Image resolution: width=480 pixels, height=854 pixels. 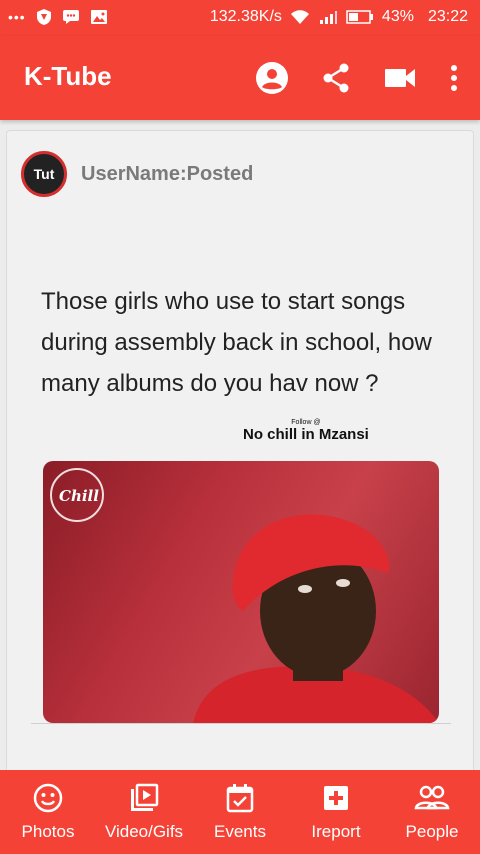 I want to click on nav-events: Events, so click(x=240, y=812).